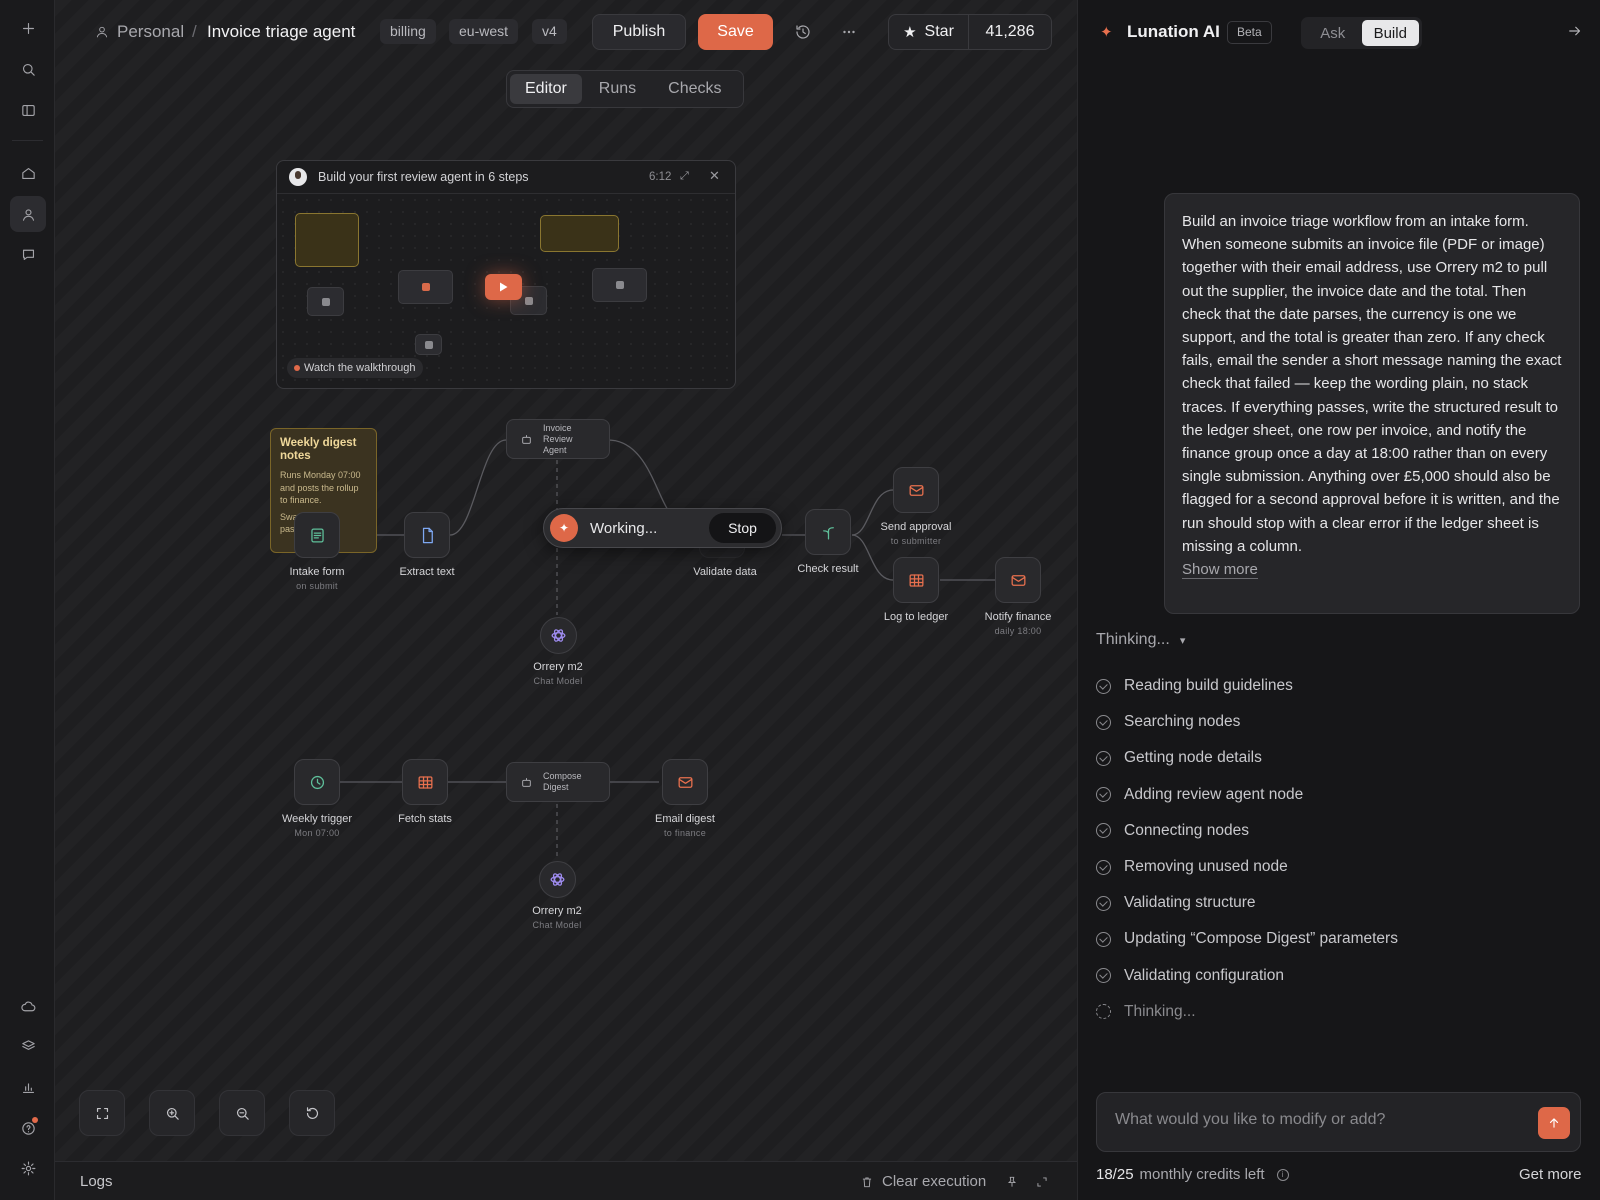 The image size is (1600, 1200). Describe the element at coordinates (725, 572) in the screenshot. I see `node-label: Validate data` at that location.